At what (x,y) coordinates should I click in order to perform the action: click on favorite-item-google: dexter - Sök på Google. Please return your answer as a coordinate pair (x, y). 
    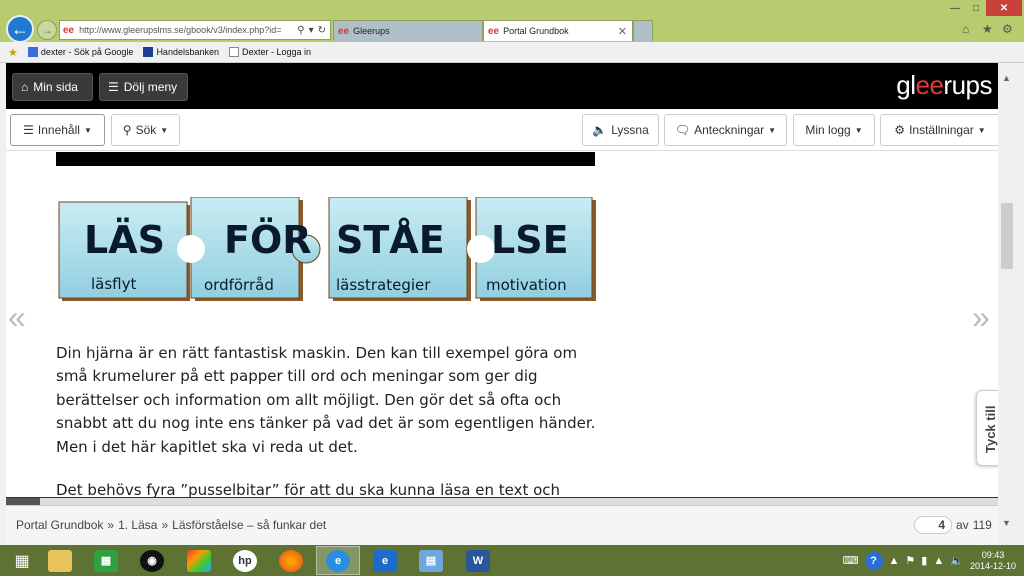
    Looking at the image, I should click on (80, 52).